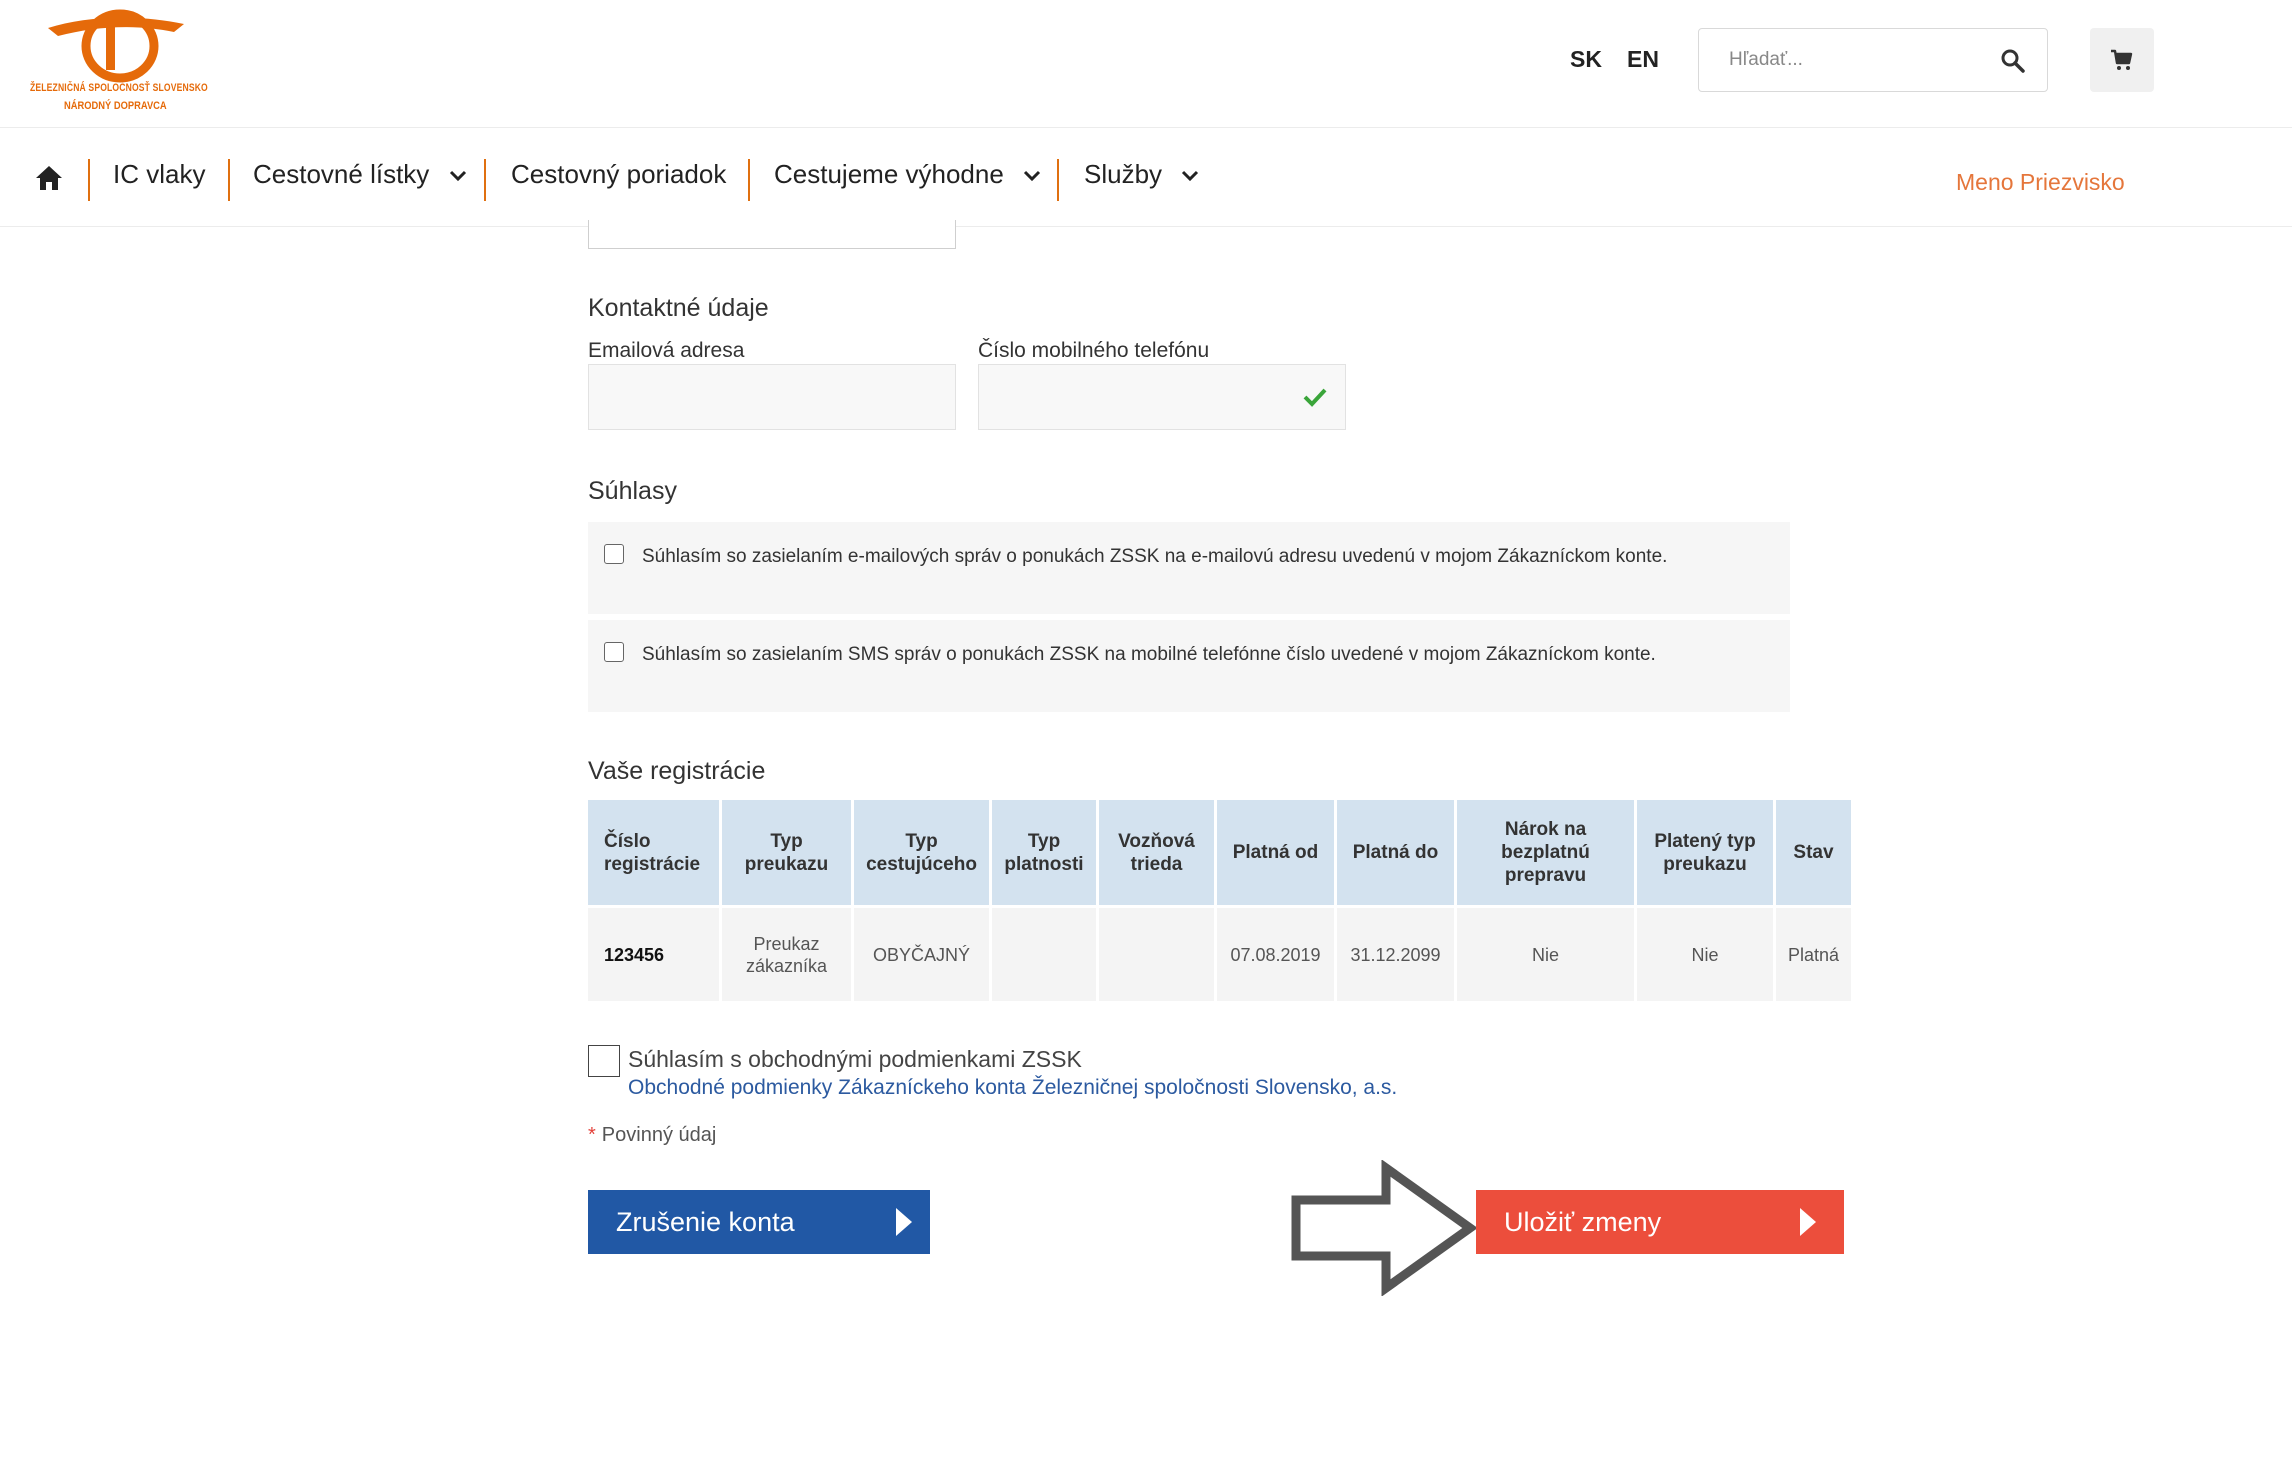  I want to click on phone-input, so click(1162, 397).